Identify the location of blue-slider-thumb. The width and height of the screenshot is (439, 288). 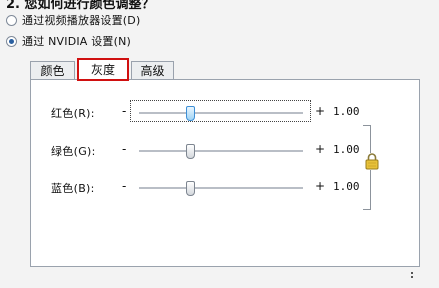
(190, 188).